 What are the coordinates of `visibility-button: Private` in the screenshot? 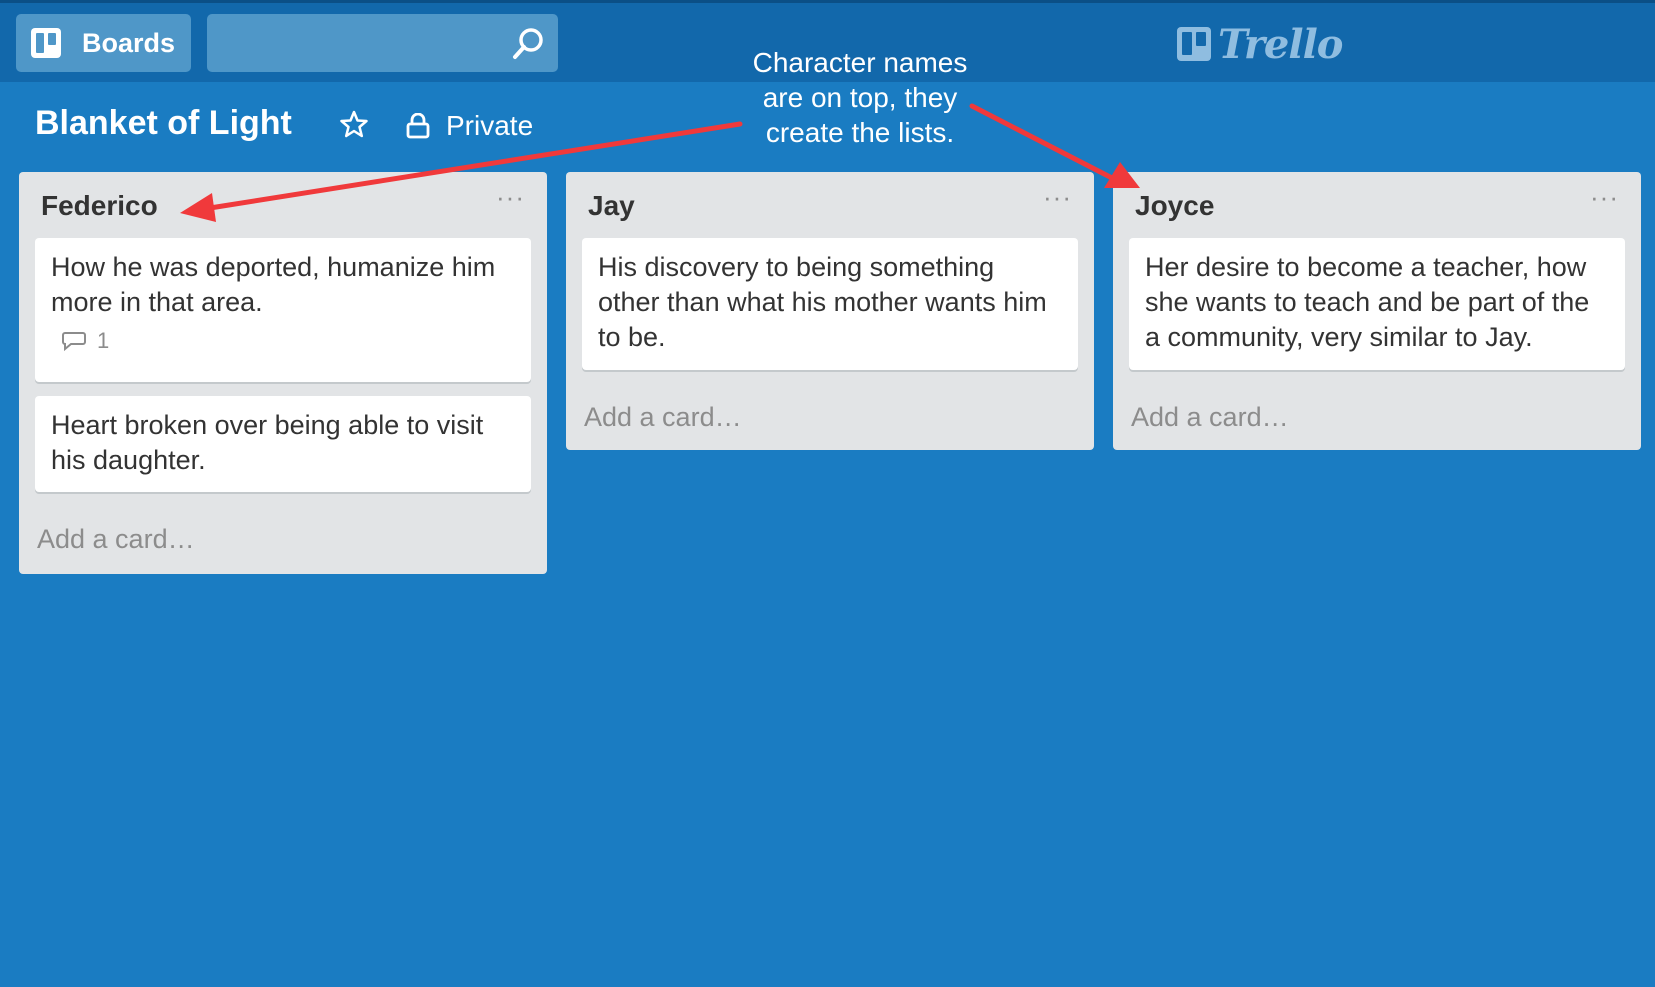 It's located at (469, 126).